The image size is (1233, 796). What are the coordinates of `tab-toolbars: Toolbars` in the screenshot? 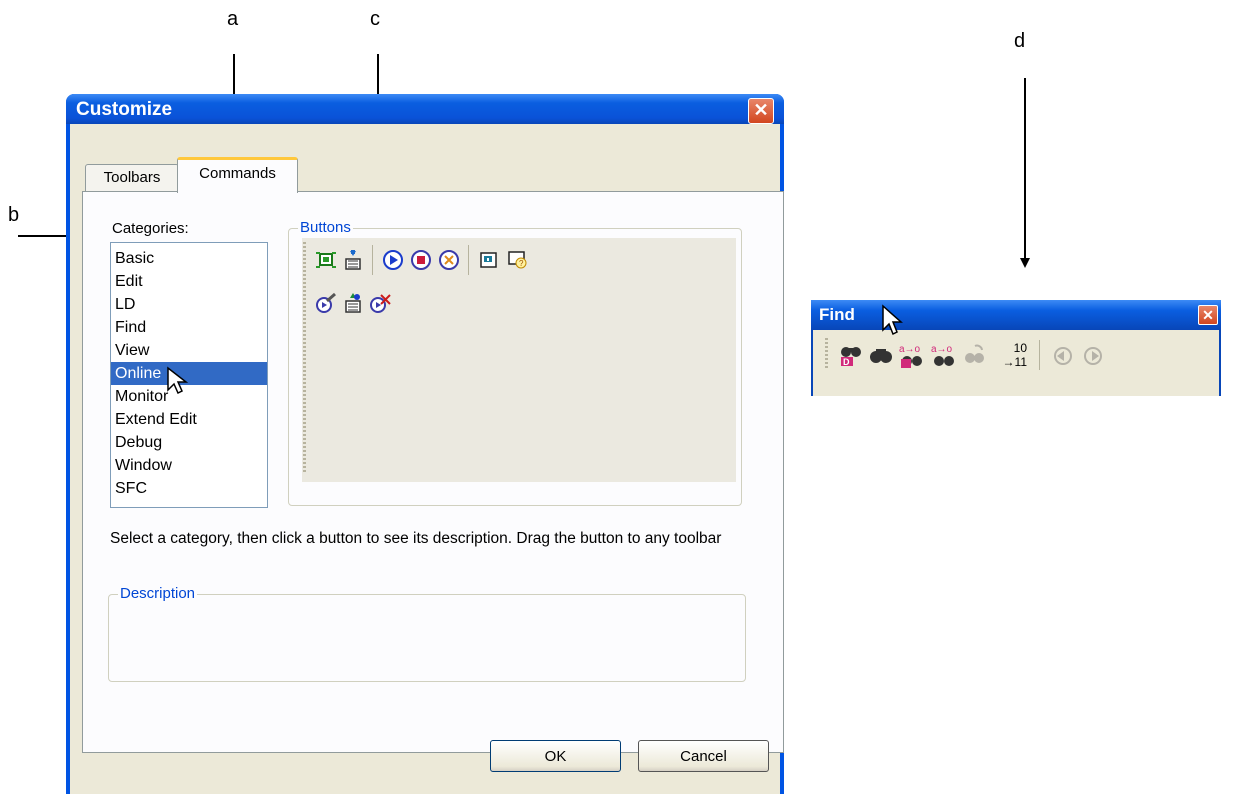 It's located at (132, 178).